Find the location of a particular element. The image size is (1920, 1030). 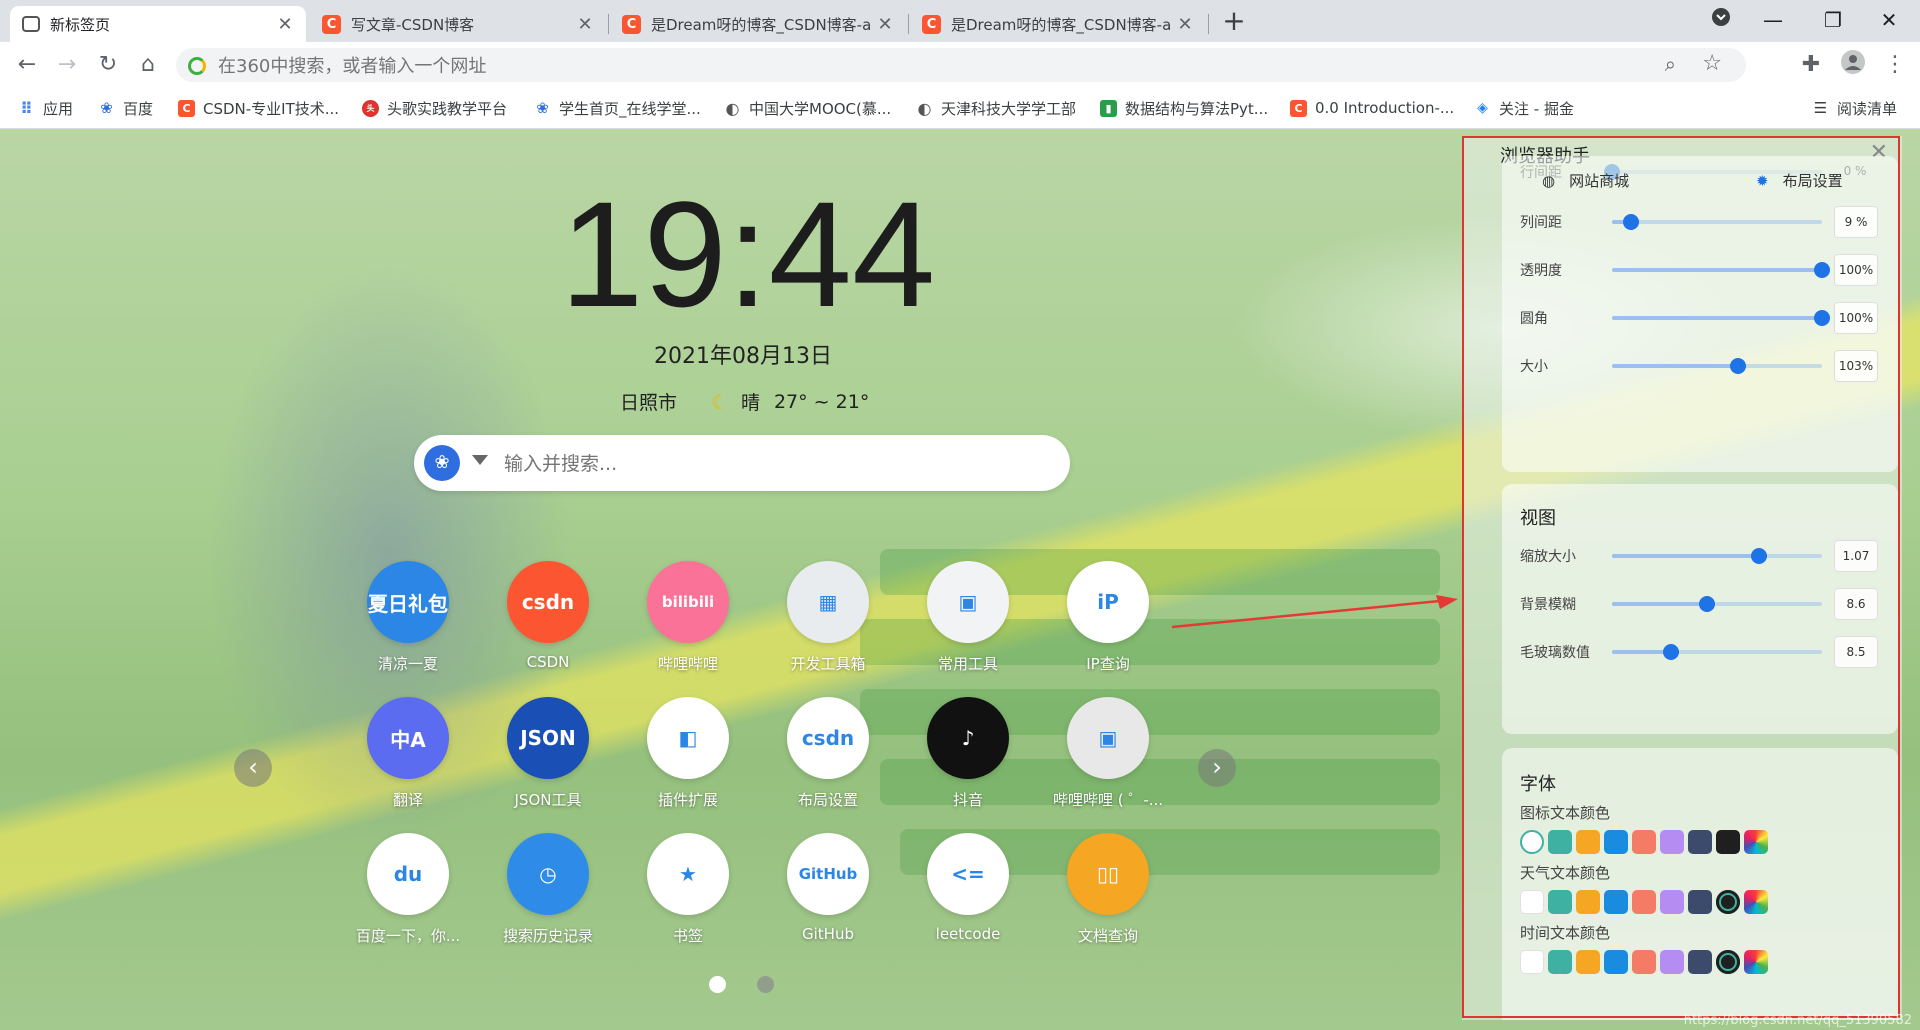

app-shortcut: iP IP查询 is located at coordinates (1108, 626).